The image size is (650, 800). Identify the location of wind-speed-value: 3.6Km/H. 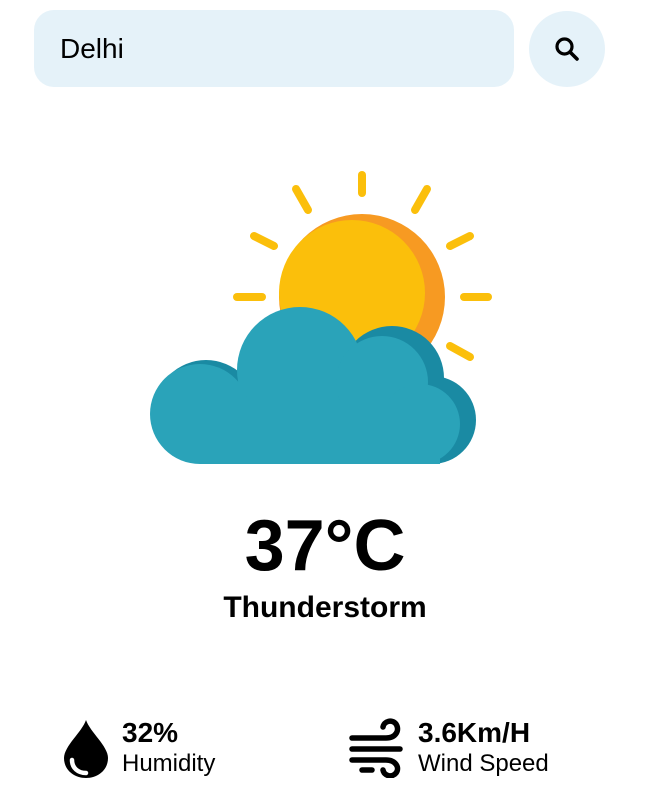
(474, 732).